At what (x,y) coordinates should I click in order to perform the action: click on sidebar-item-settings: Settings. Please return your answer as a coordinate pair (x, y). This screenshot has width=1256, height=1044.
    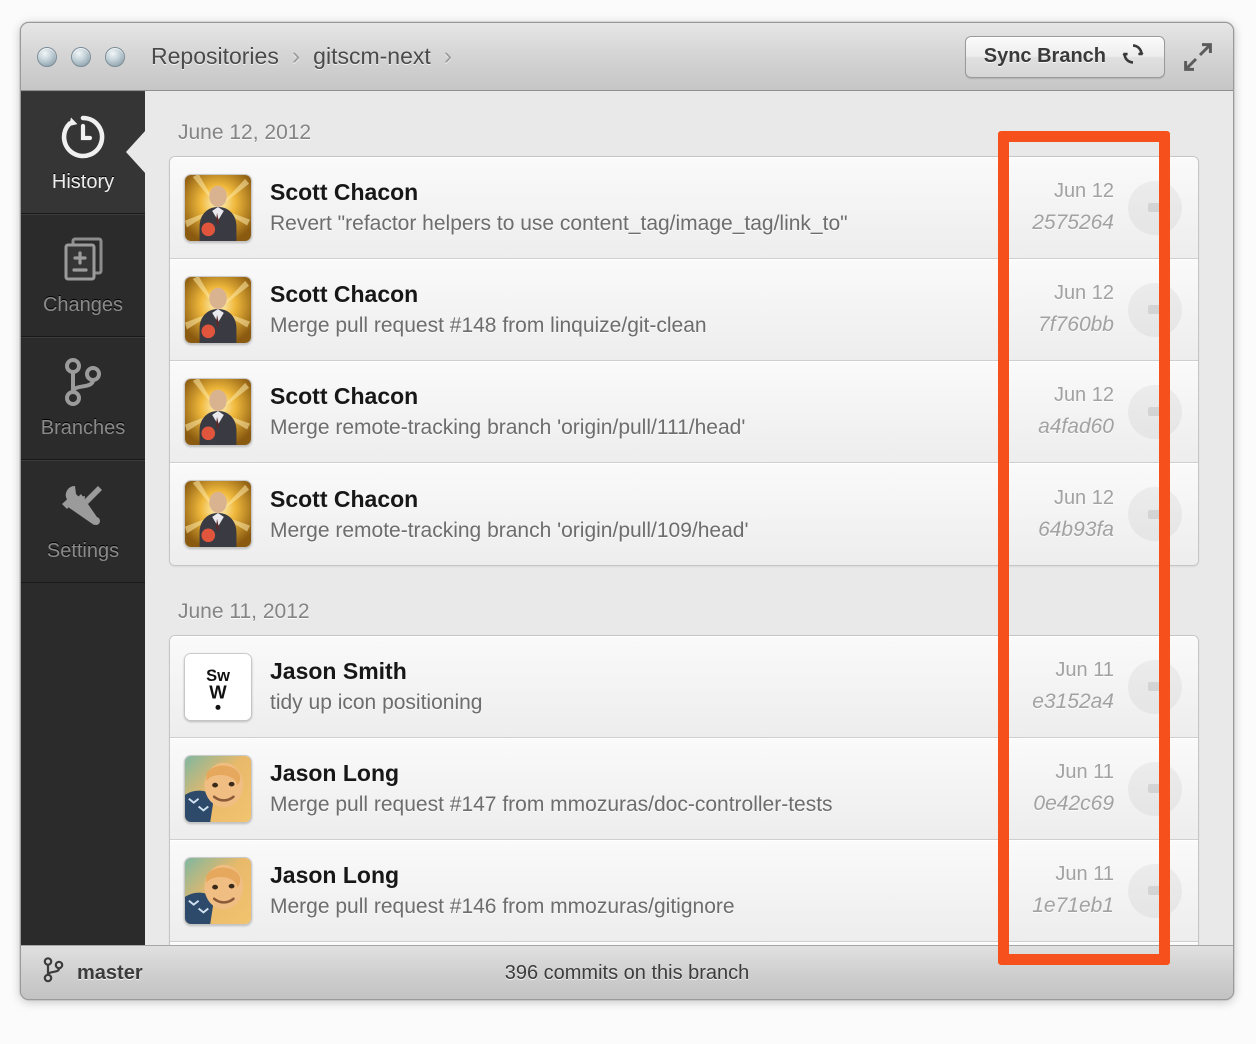
    Looking at the image, I should click on (83, 521).